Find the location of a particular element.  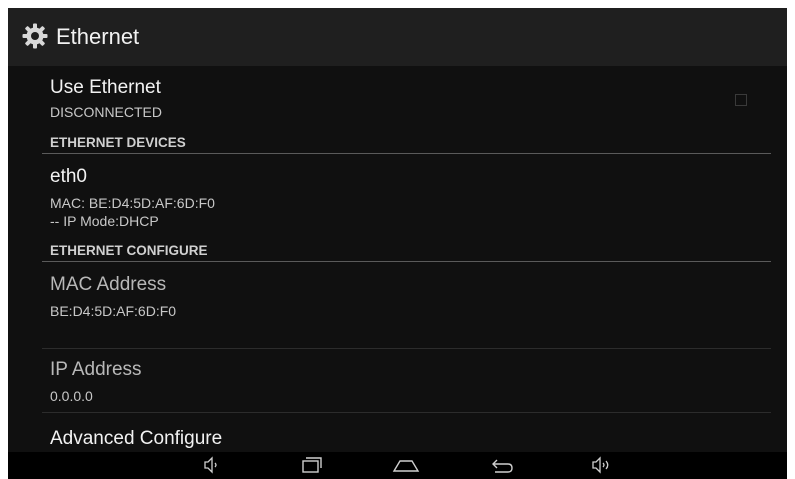

navigation-bar is located at coordinates (397, 465).